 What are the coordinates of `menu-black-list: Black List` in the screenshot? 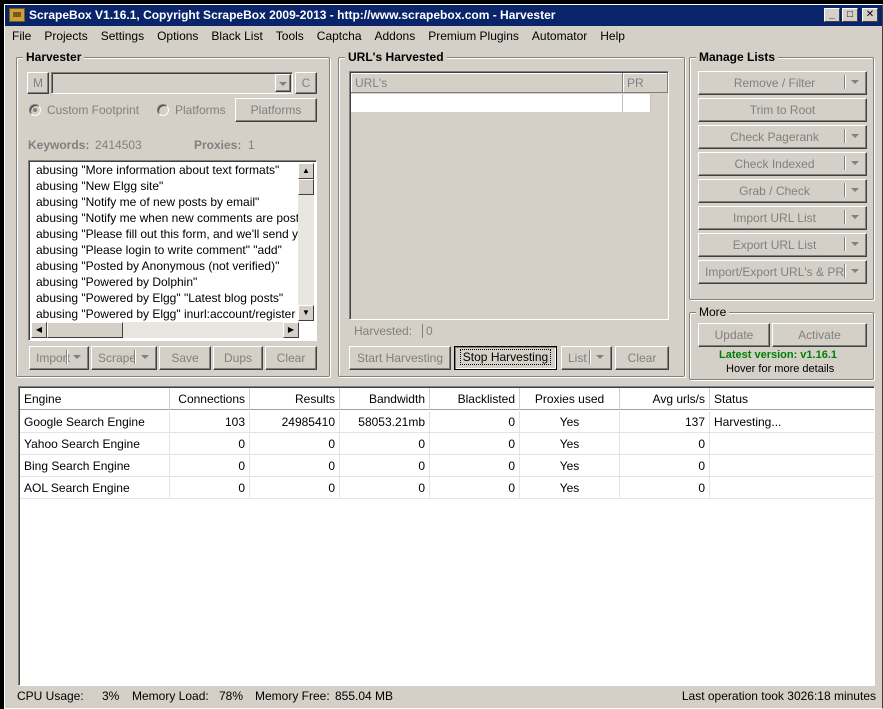 It's located at (236, 36).